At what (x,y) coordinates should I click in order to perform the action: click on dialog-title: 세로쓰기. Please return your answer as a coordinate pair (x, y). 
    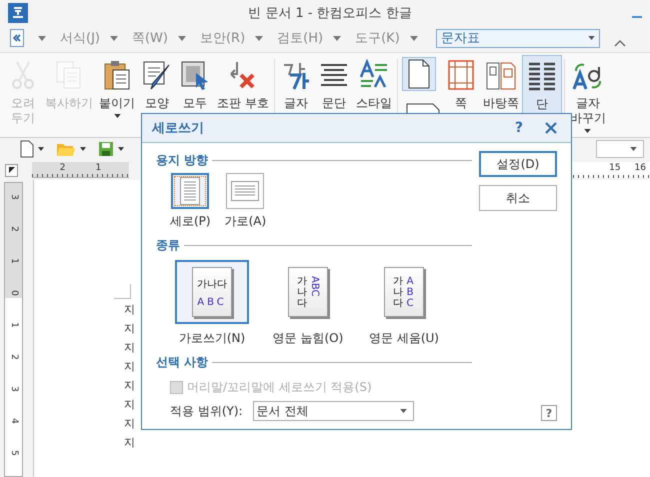
    Looking at the image, I should click on (178, 128).